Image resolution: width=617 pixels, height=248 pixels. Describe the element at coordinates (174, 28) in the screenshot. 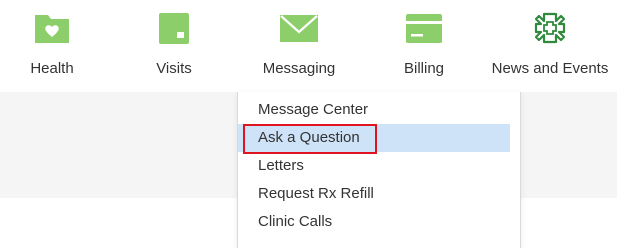

I see `calendar-icon` at that location.